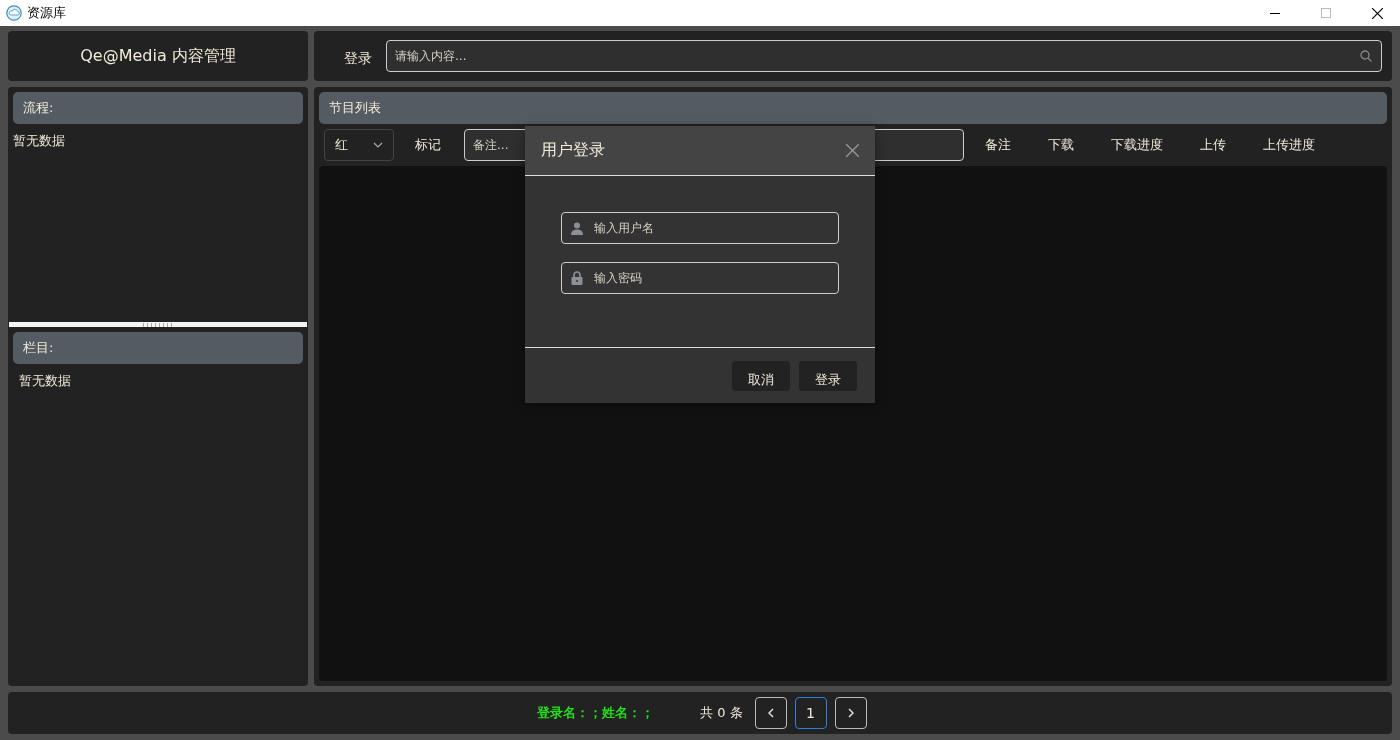 This screenshot has width=1400, height=740. Describe the element at coordinates (595, 713) in the screenshot. I see `user-info: 登录名：；姓名：；` at that location.